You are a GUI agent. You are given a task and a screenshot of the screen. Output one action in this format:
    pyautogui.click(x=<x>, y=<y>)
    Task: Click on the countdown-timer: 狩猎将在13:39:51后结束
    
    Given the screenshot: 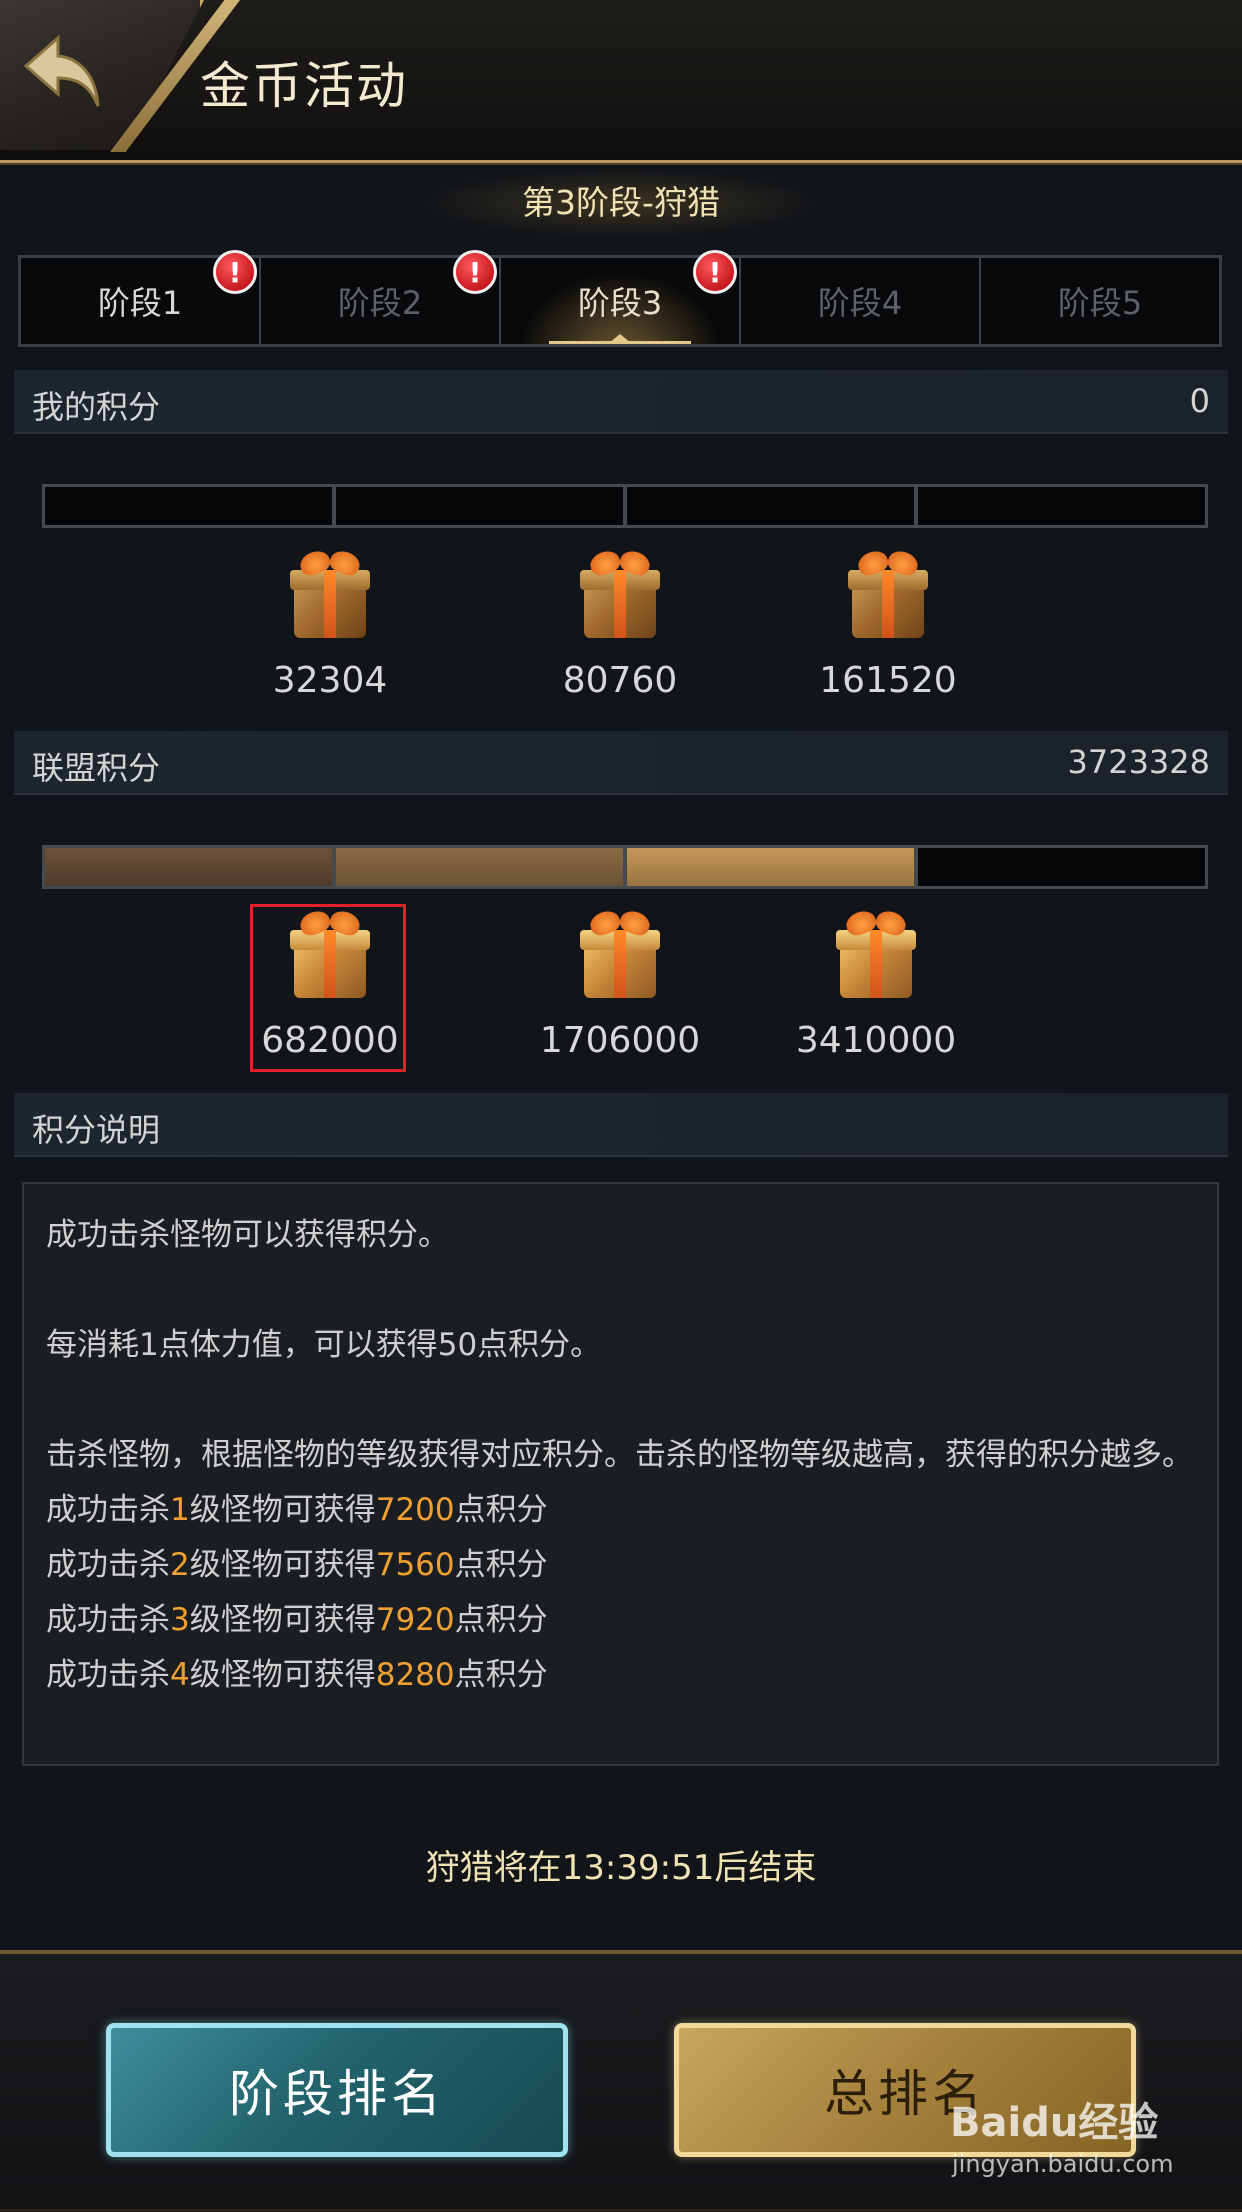 What is the action you would take?
    pyautogui.click(x=621, y=1868)
    